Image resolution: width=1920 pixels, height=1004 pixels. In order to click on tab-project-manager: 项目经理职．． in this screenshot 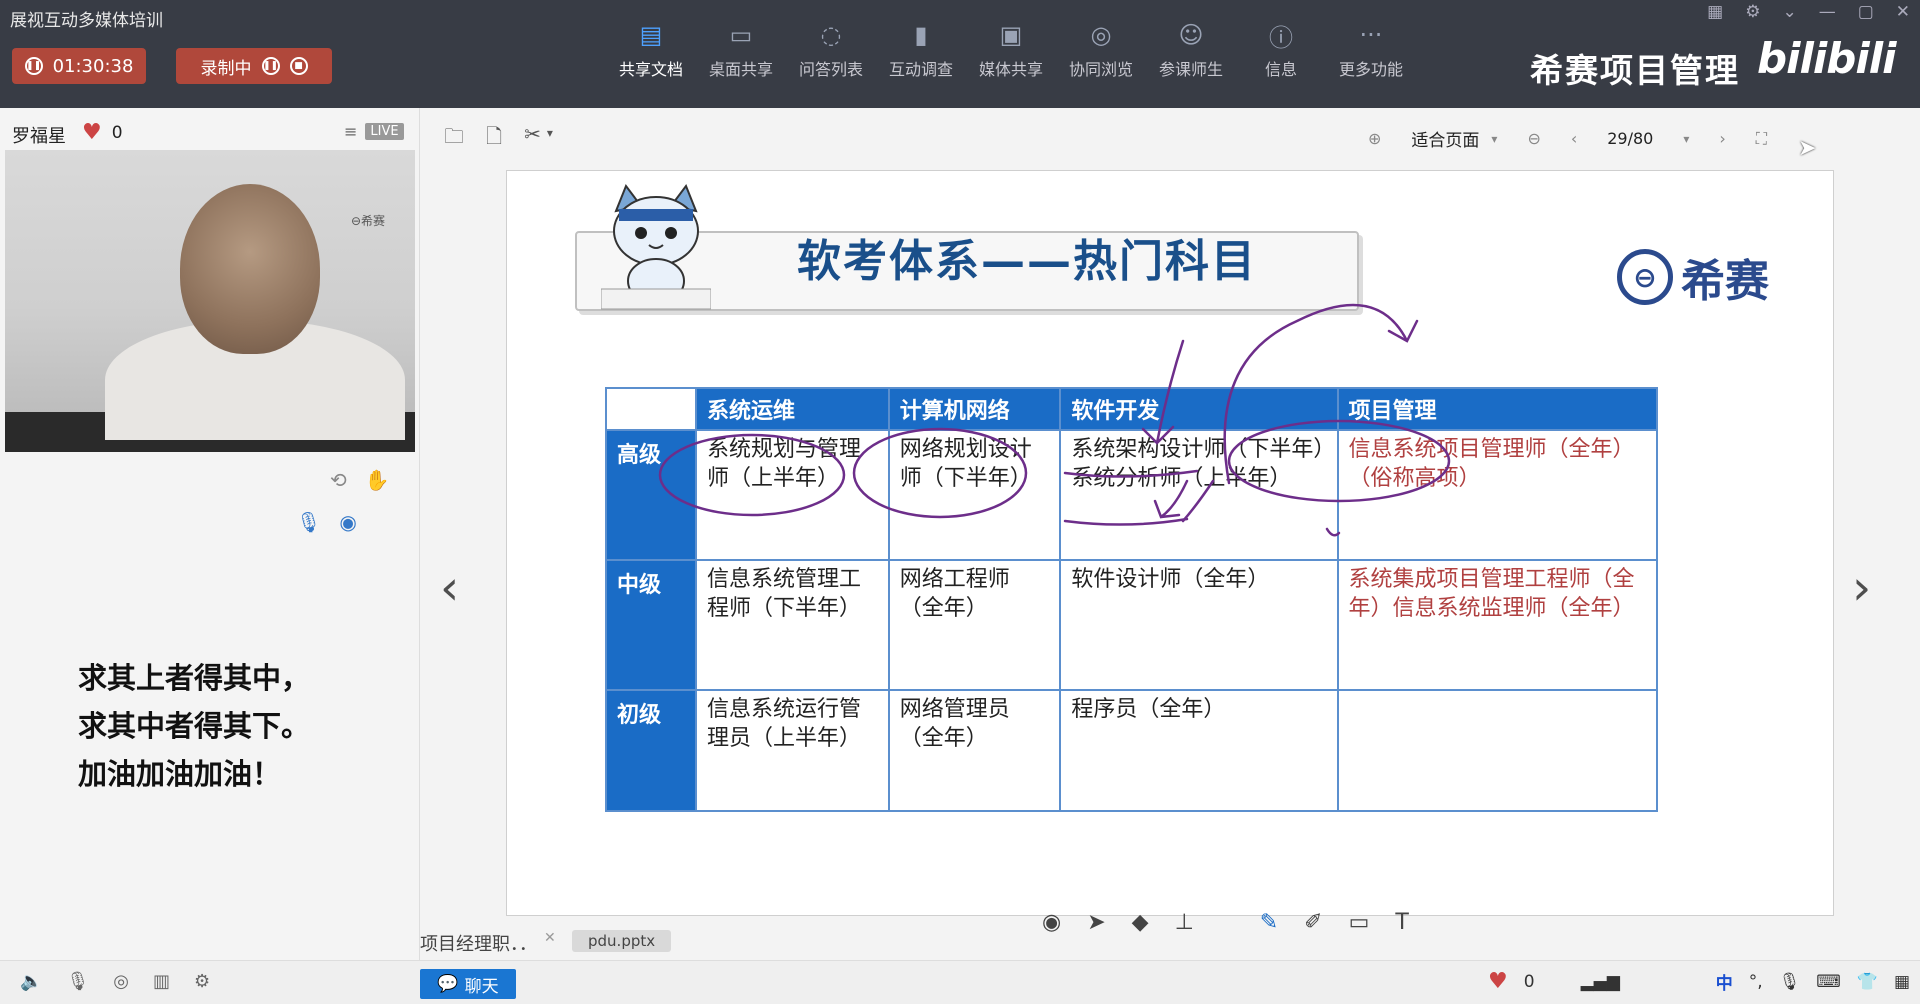, I will do `click(478, 943)`.